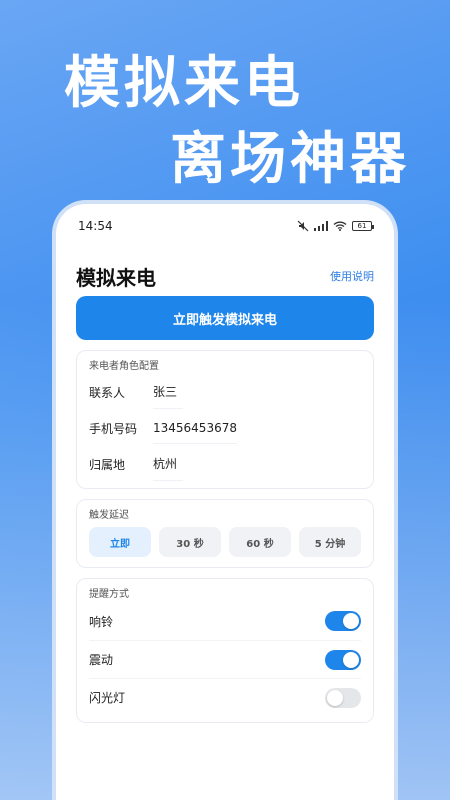  I want to click on hero-title-line2: 离场神器, so click(290, 159).